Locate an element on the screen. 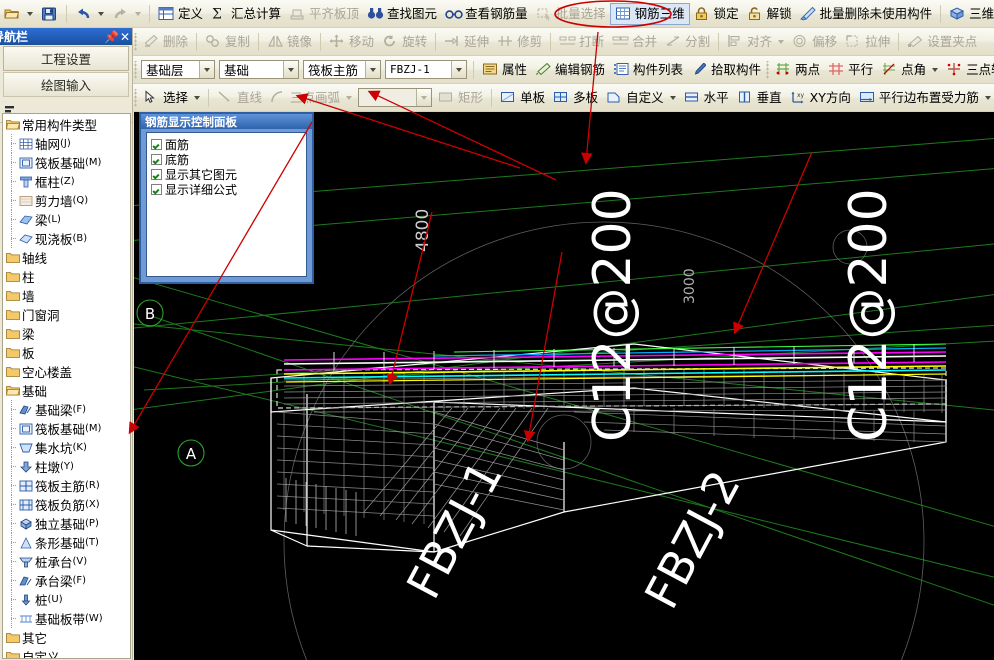 The image size is (994, 660). tree-item-shear-wall: 剪力墙 (Q) is located at coordinates (66, 200).